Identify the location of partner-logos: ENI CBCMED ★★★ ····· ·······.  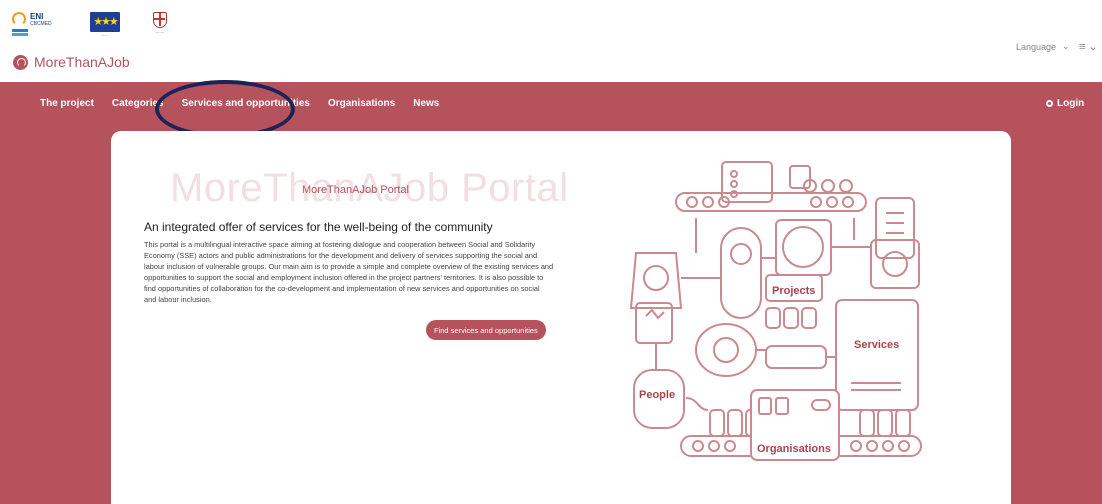
(95, 27).